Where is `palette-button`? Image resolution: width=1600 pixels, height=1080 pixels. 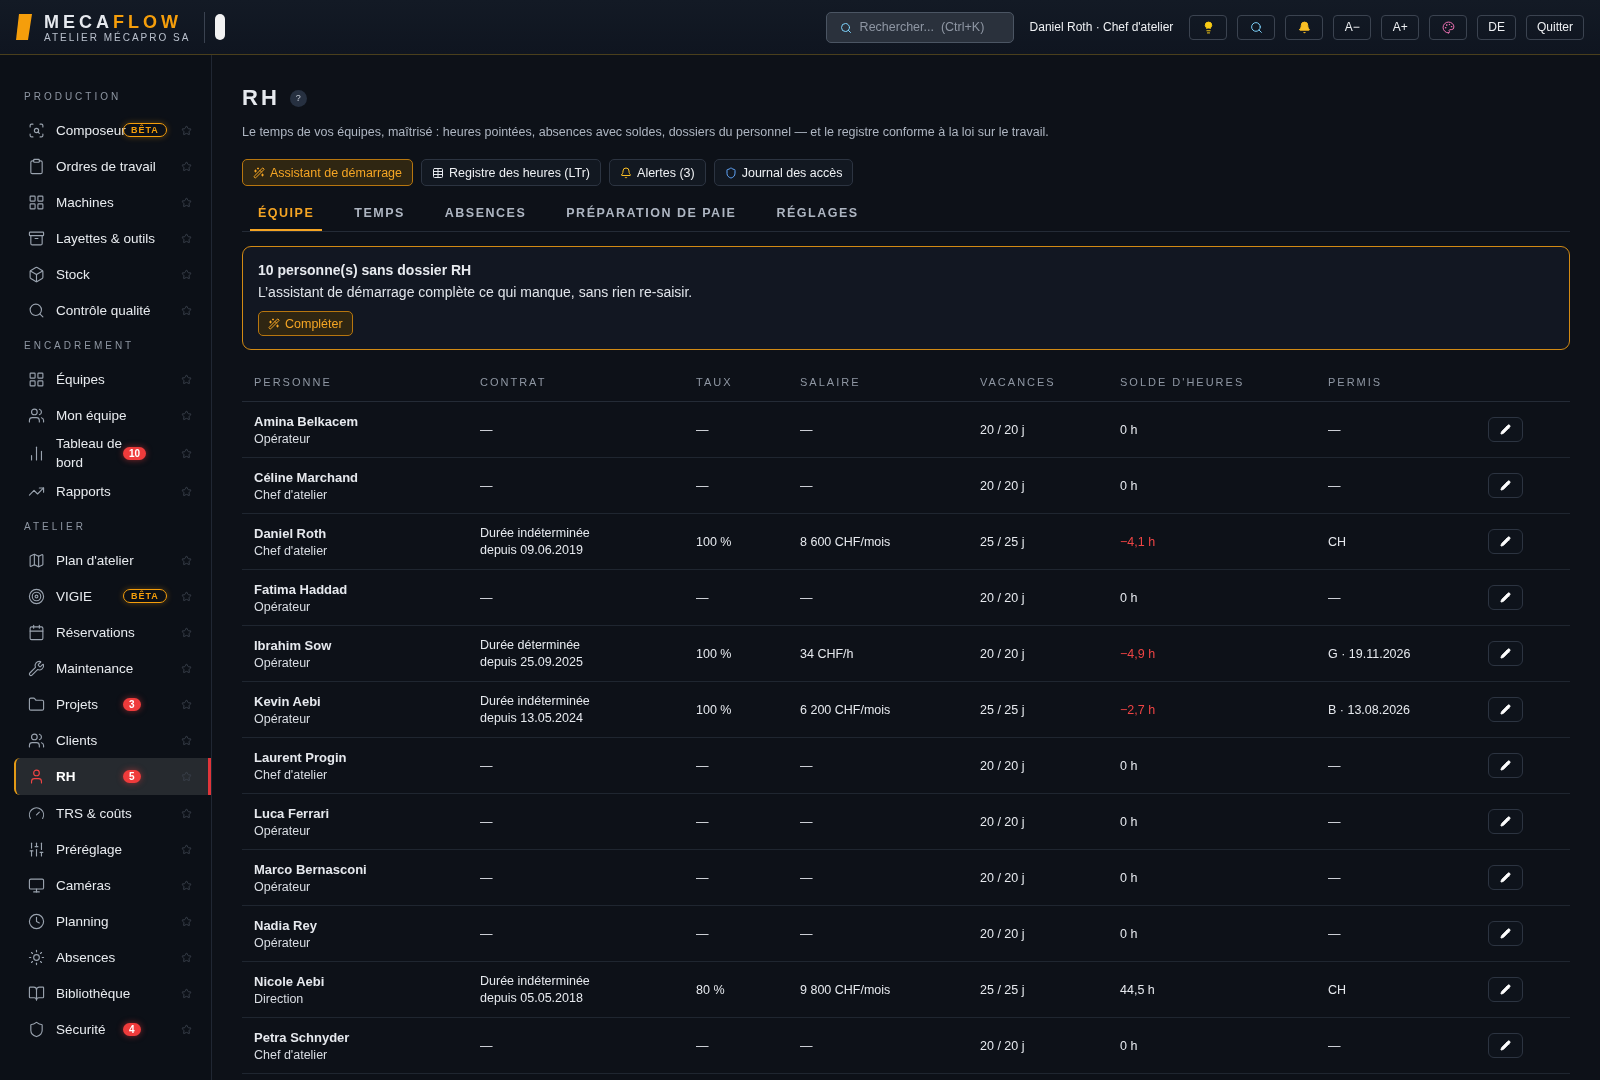 palette-button is located at coordinates (1448, 27).